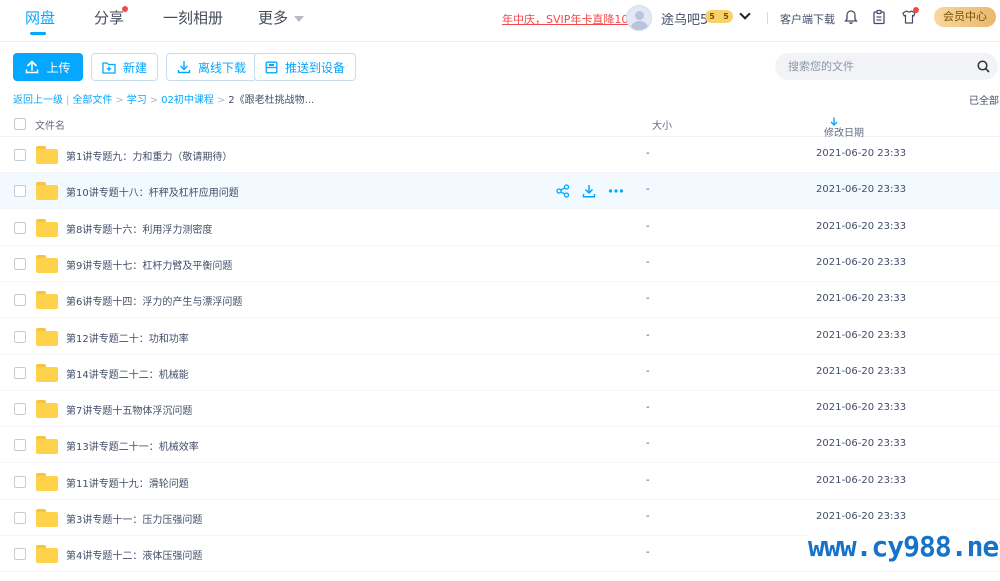 This screenshot has width=1000, height=581. What do you see at coordinates (50, 124) in the screenshot?
I see `column-header-name: 文件名` at bounding box center [50, 124].